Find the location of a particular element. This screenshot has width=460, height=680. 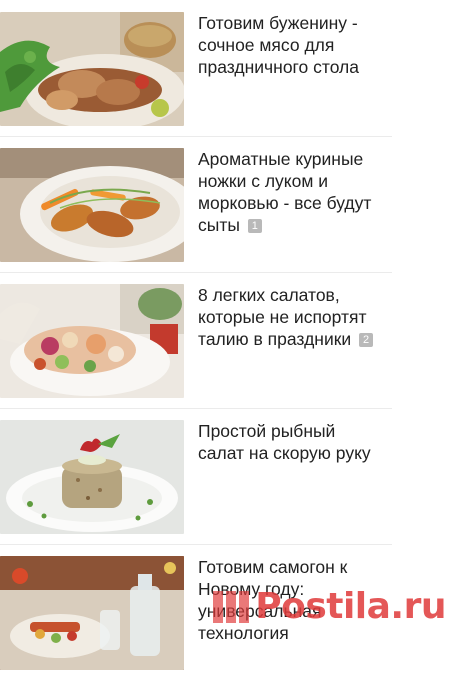

pork-roast-image is located at coordinates (92, 69).